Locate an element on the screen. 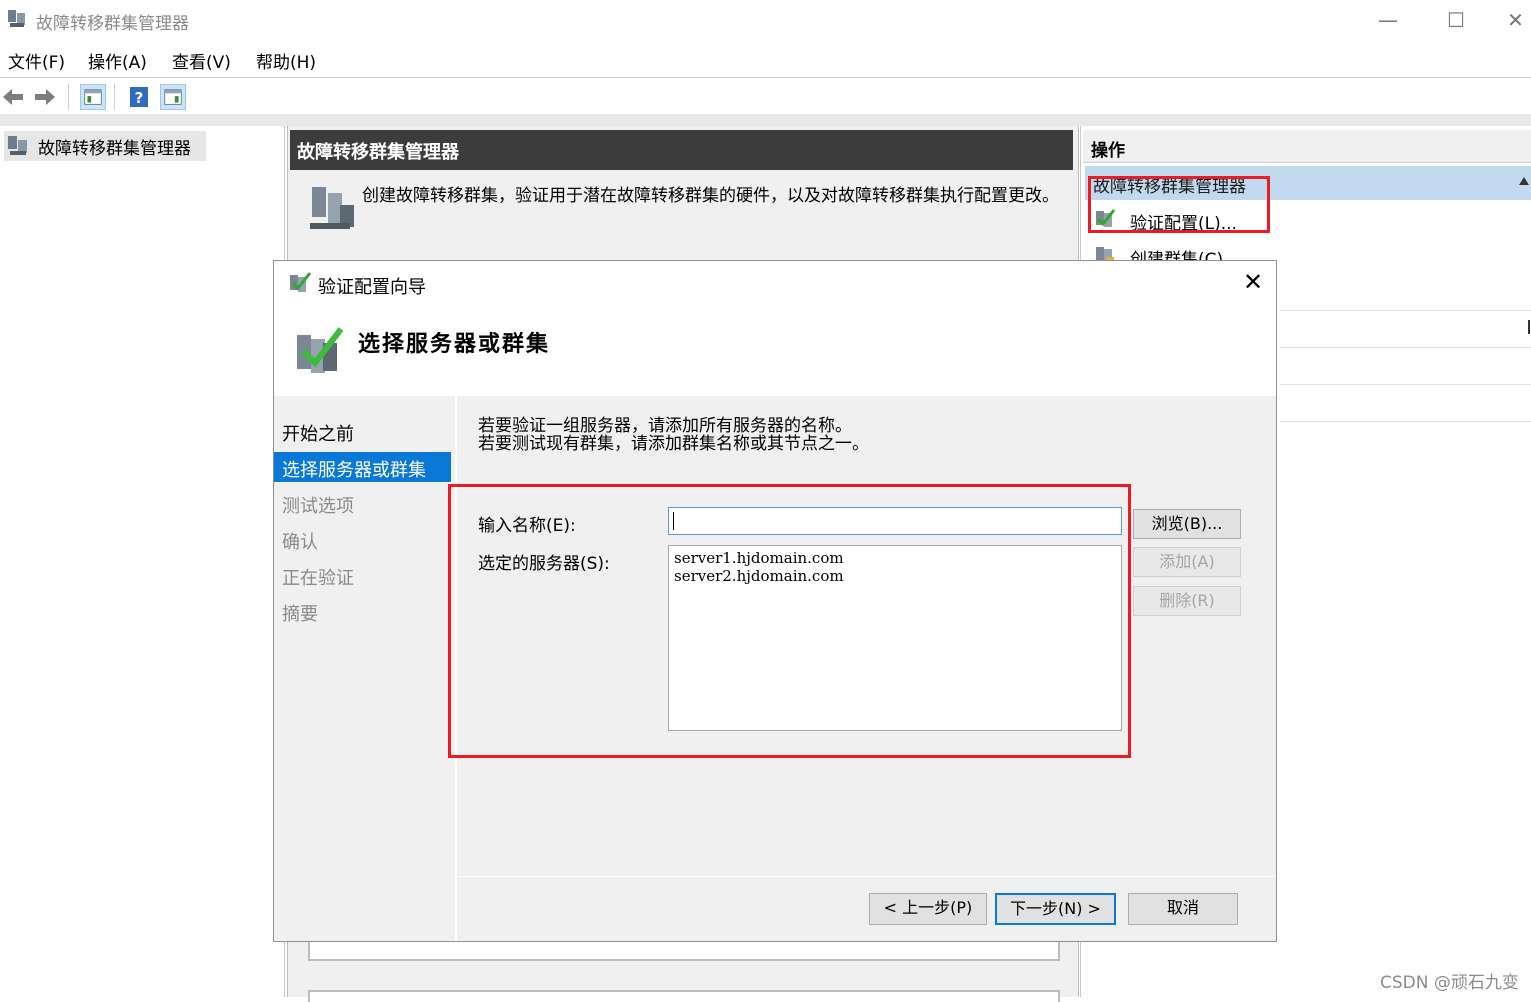  collapse-arrow-icon is located at coordinates (1524, 181).